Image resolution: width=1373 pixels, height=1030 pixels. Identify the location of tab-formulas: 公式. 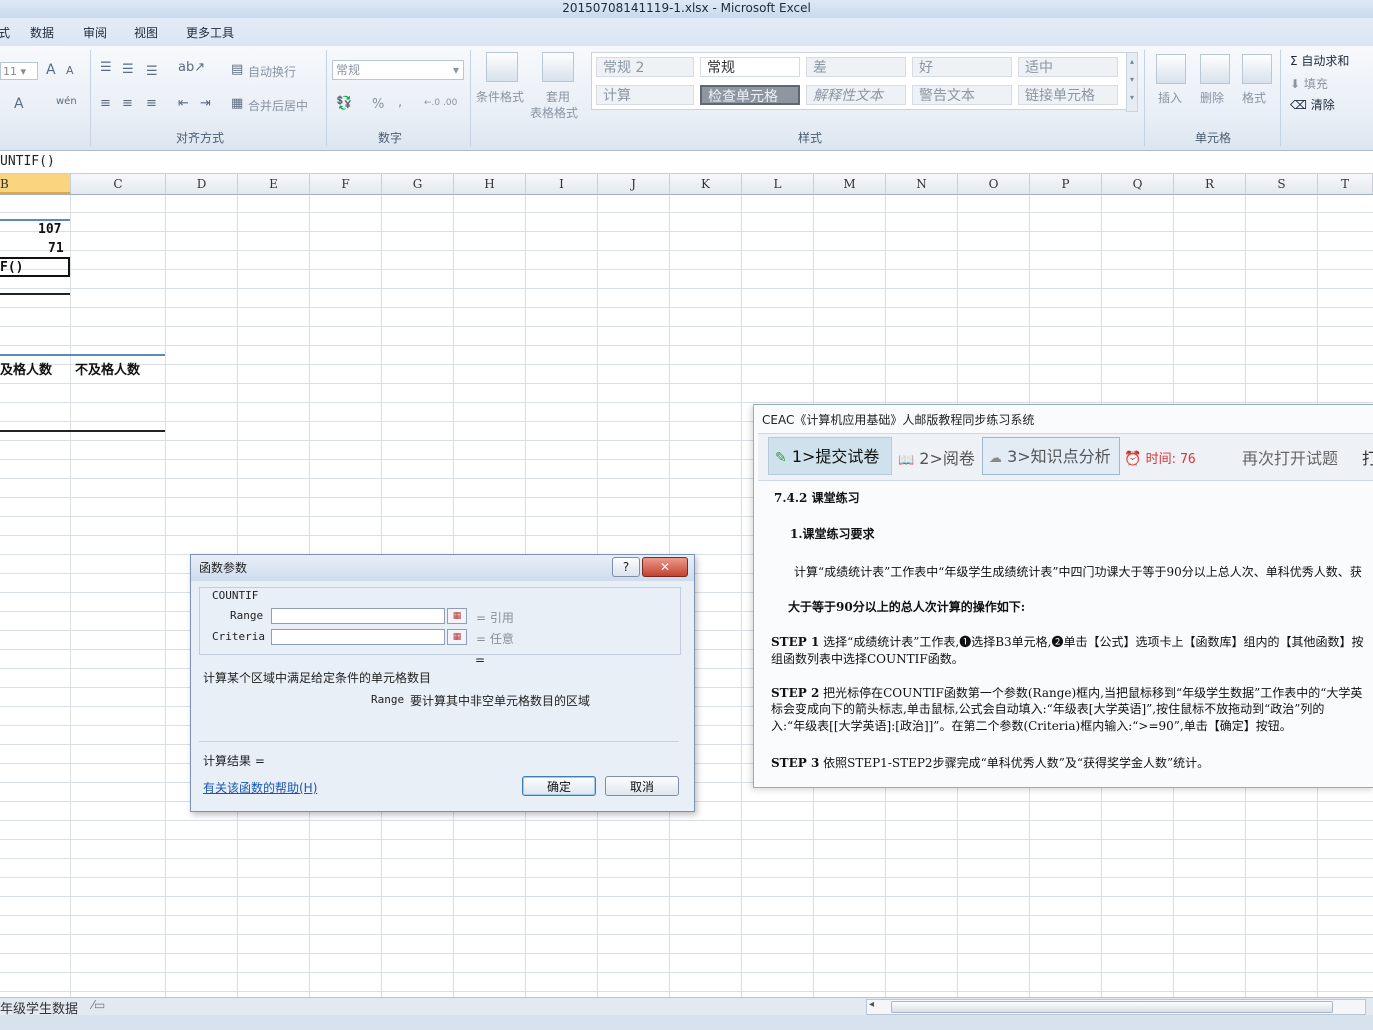
(5, 32).